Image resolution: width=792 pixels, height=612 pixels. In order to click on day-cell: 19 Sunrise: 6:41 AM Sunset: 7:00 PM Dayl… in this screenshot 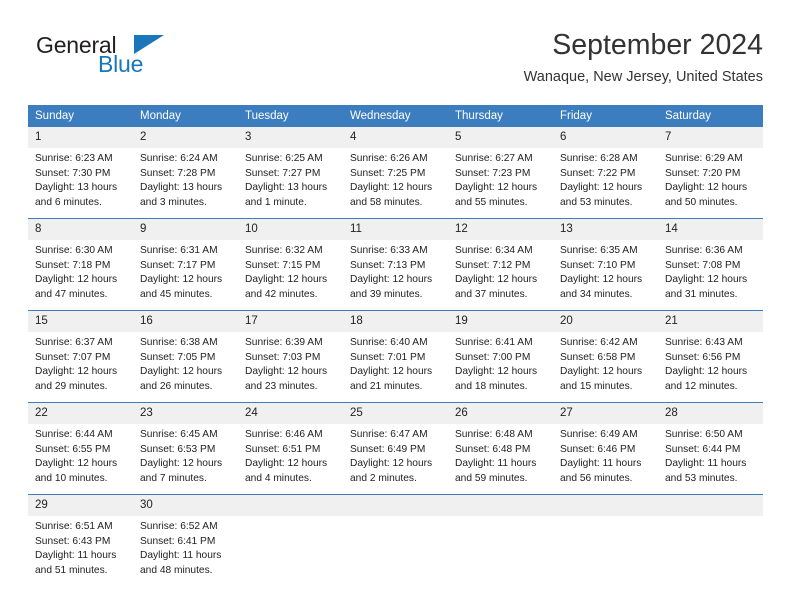, I will do `click(500, 356)`.